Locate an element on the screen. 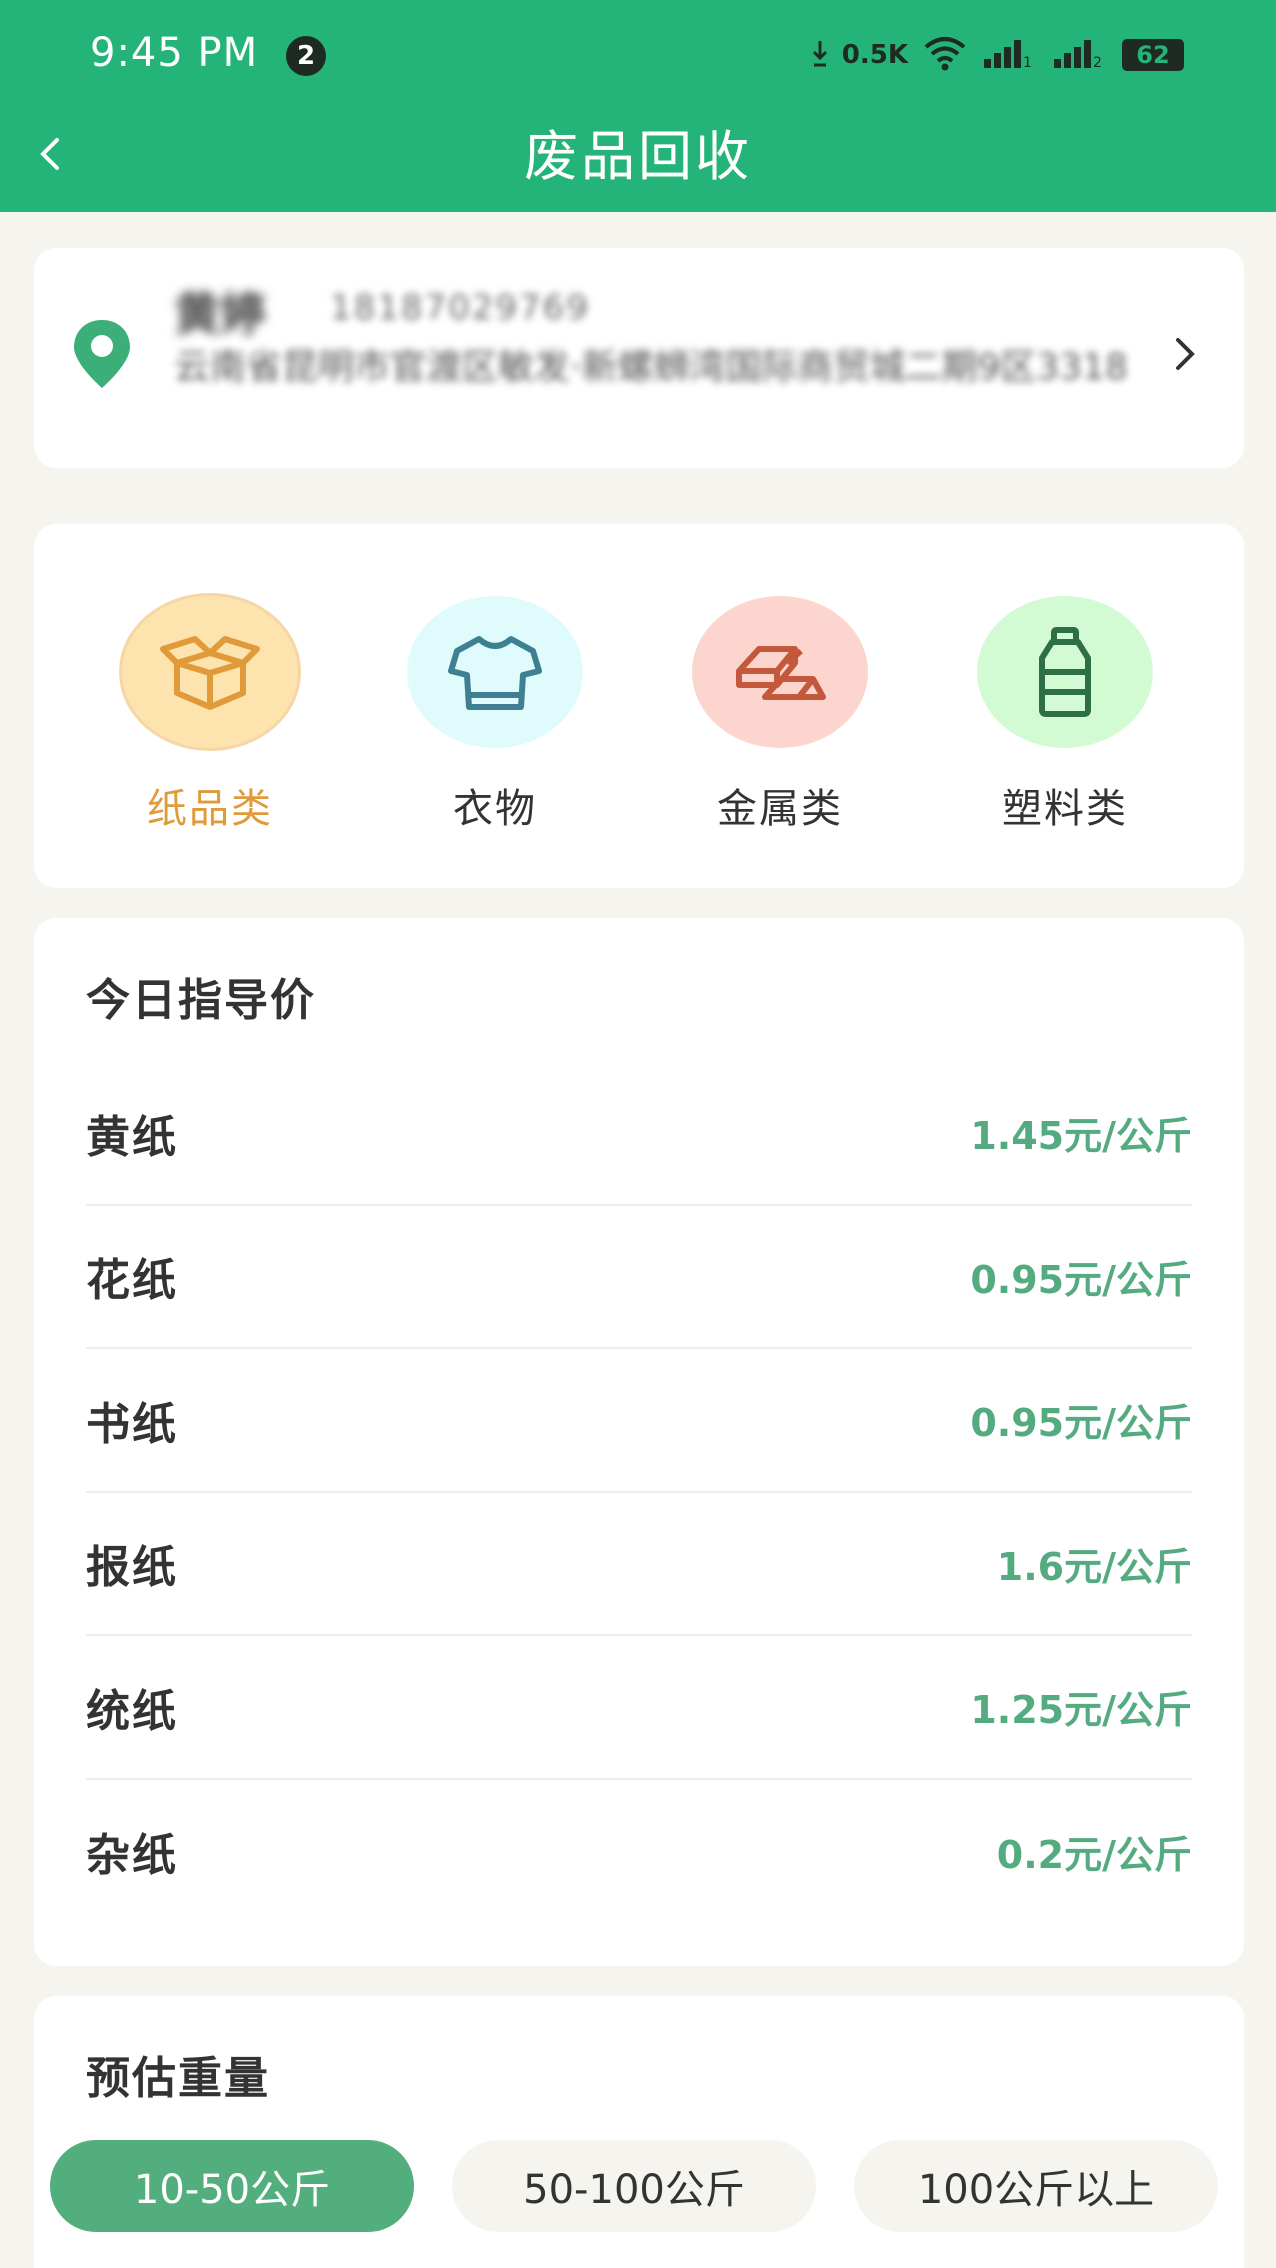 The height and width of the screenshot is (2268, 1276). weight-option-50-100: 50-100公斤 is located at coordinates (634, 2186).